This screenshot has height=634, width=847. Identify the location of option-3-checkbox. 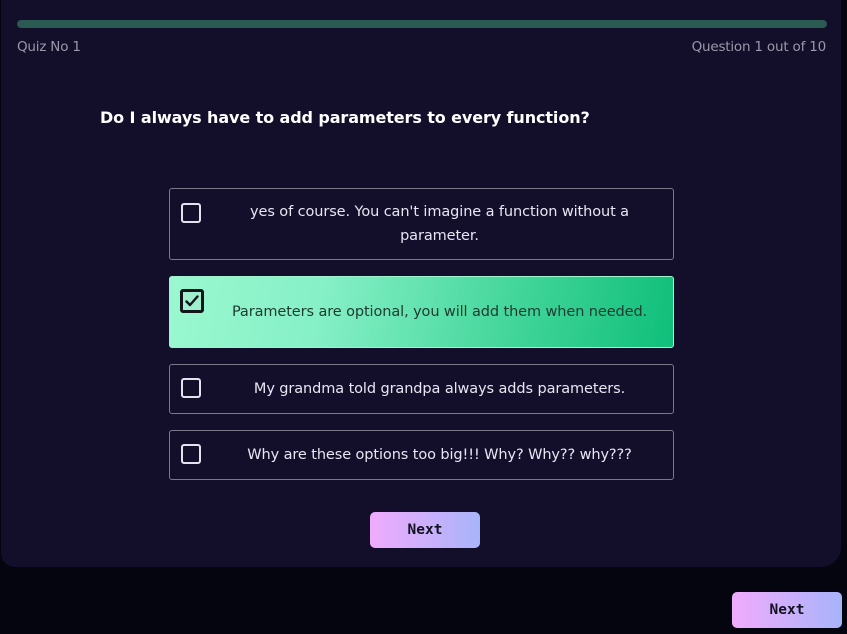
(191, 388).